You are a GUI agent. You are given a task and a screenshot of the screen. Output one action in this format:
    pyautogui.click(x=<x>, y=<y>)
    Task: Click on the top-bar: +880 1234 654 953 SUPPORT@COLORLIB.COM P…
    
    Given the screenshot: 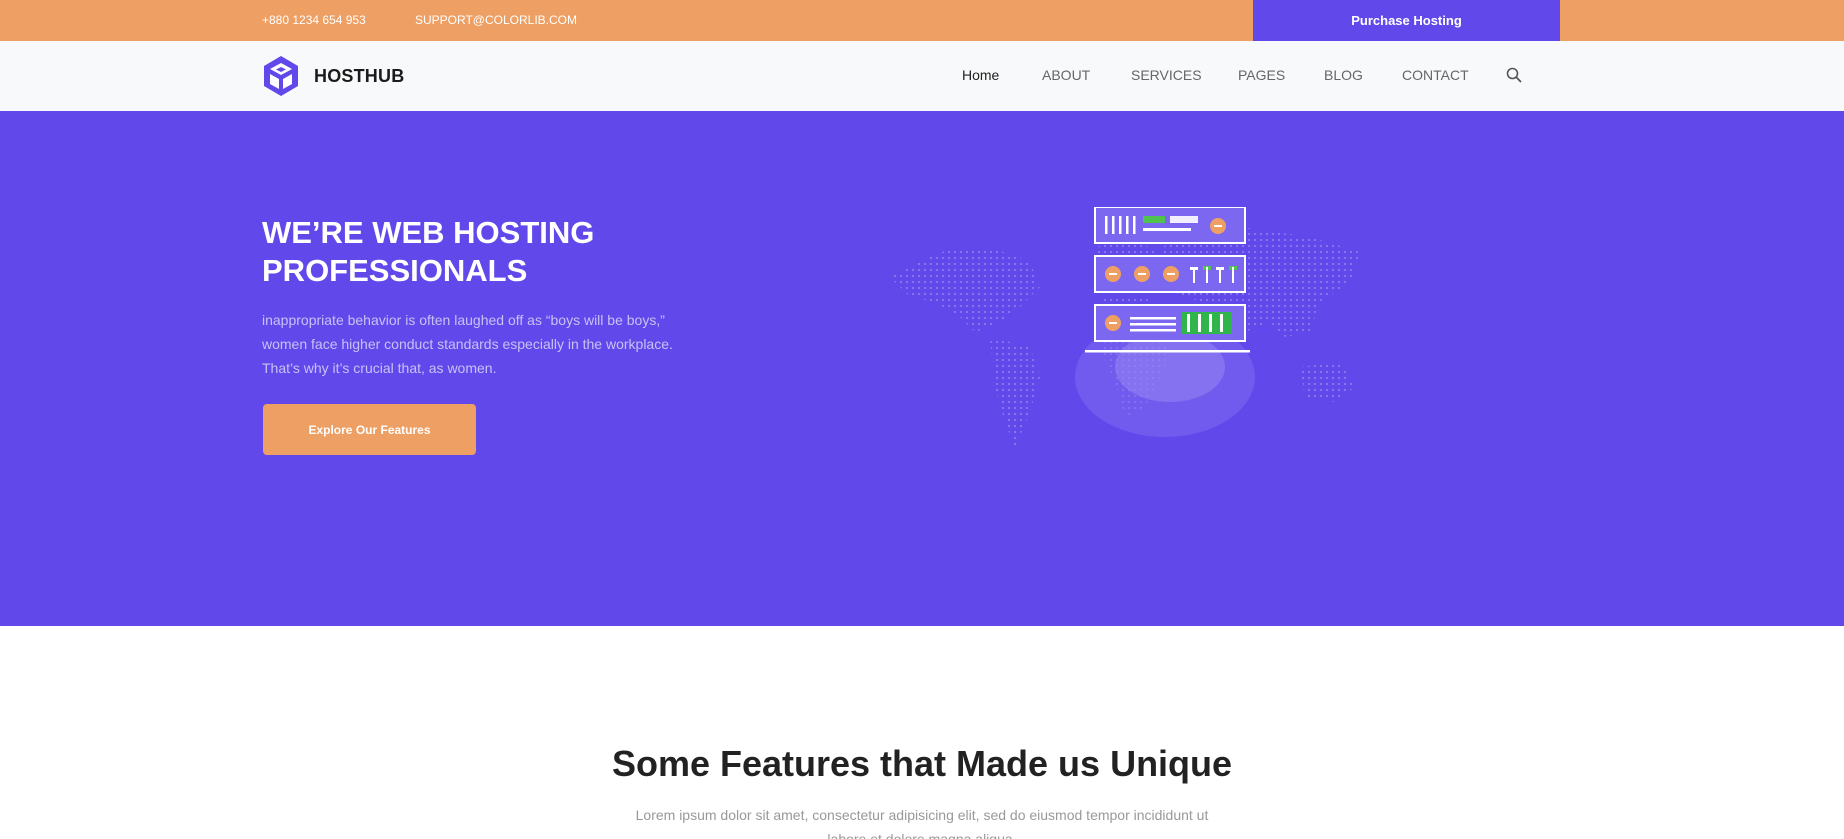 What is the action you would take?
    pyautogui.click(x=922, y=20)
    